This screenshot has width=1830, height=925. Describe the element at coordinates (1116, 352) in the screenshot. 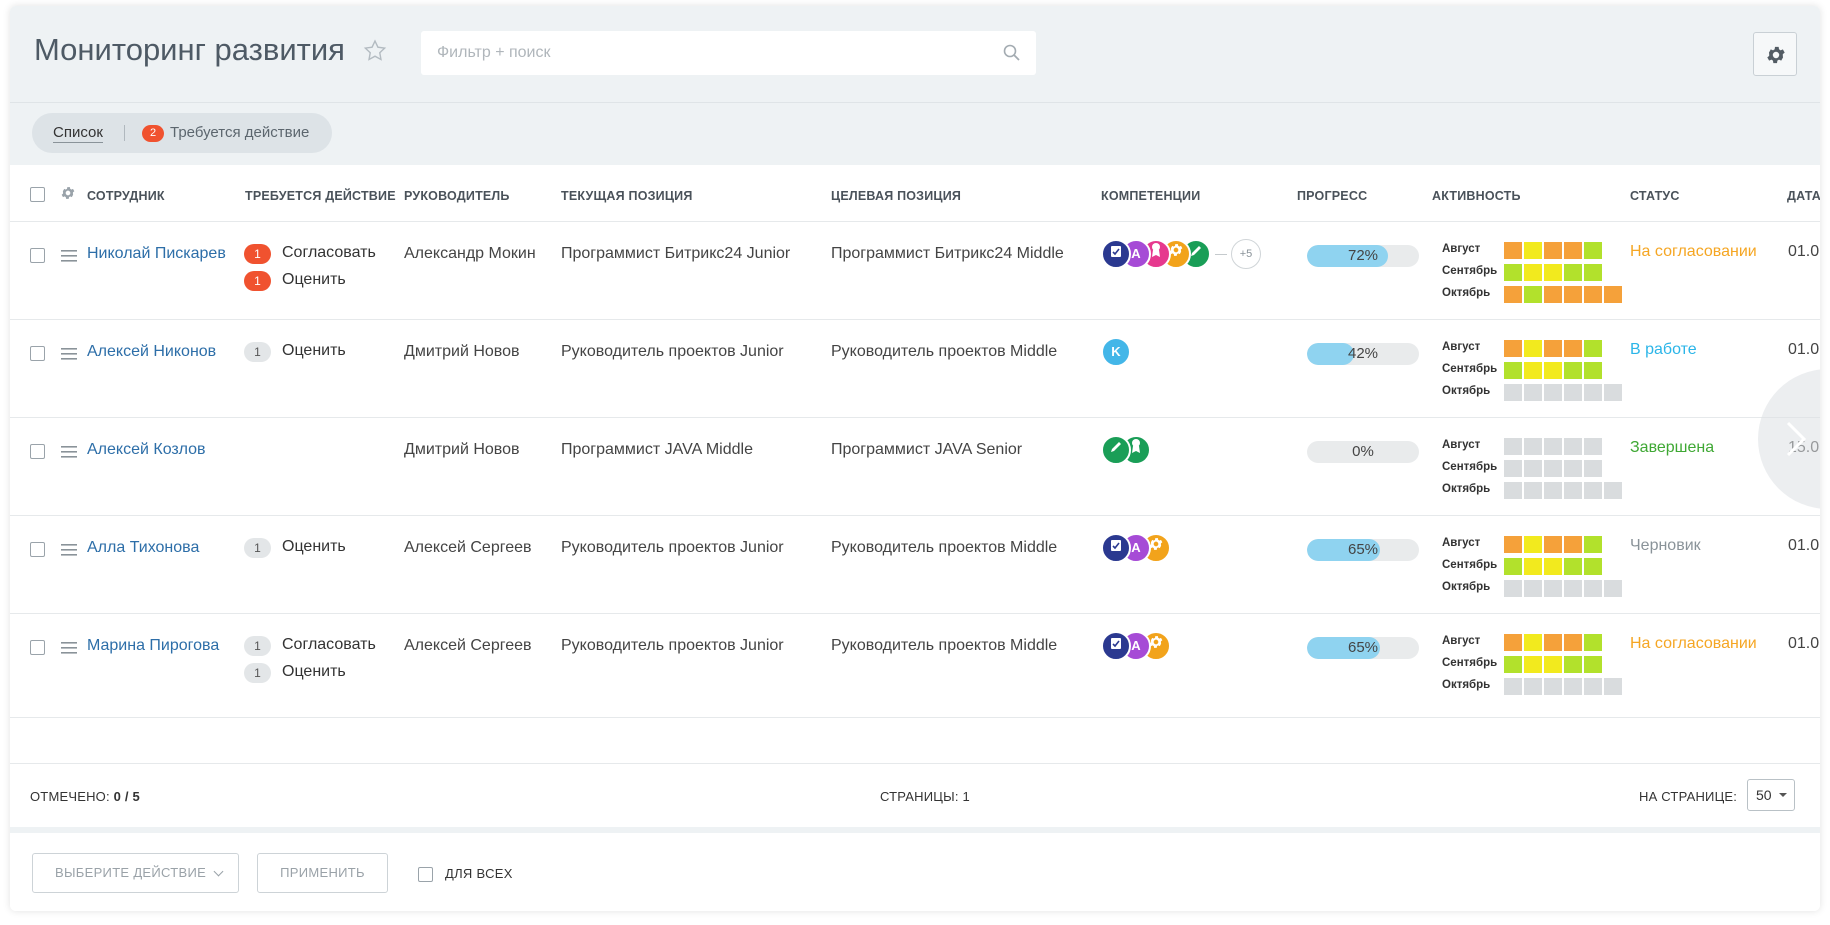

I see `letter-k-icon: K` at that location.